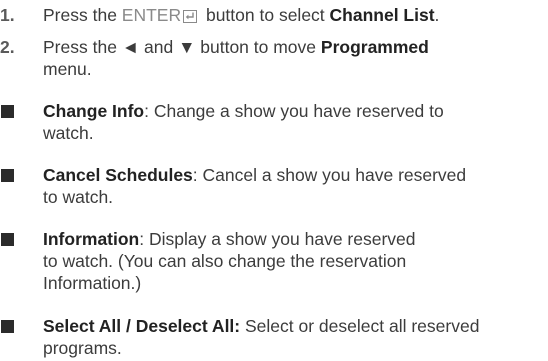 This screenshot has height=361, width=548. Describe the element at coordinates (130, 47) in the screenshot. I see `left-arrow-icon: ◄` at that location.